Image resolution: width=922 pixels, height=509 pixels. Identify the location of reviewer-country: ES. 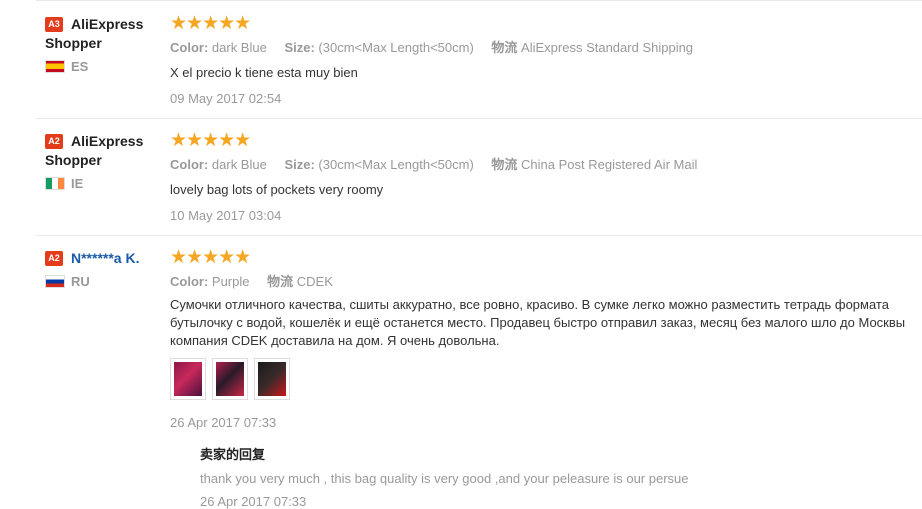
(104, 66).